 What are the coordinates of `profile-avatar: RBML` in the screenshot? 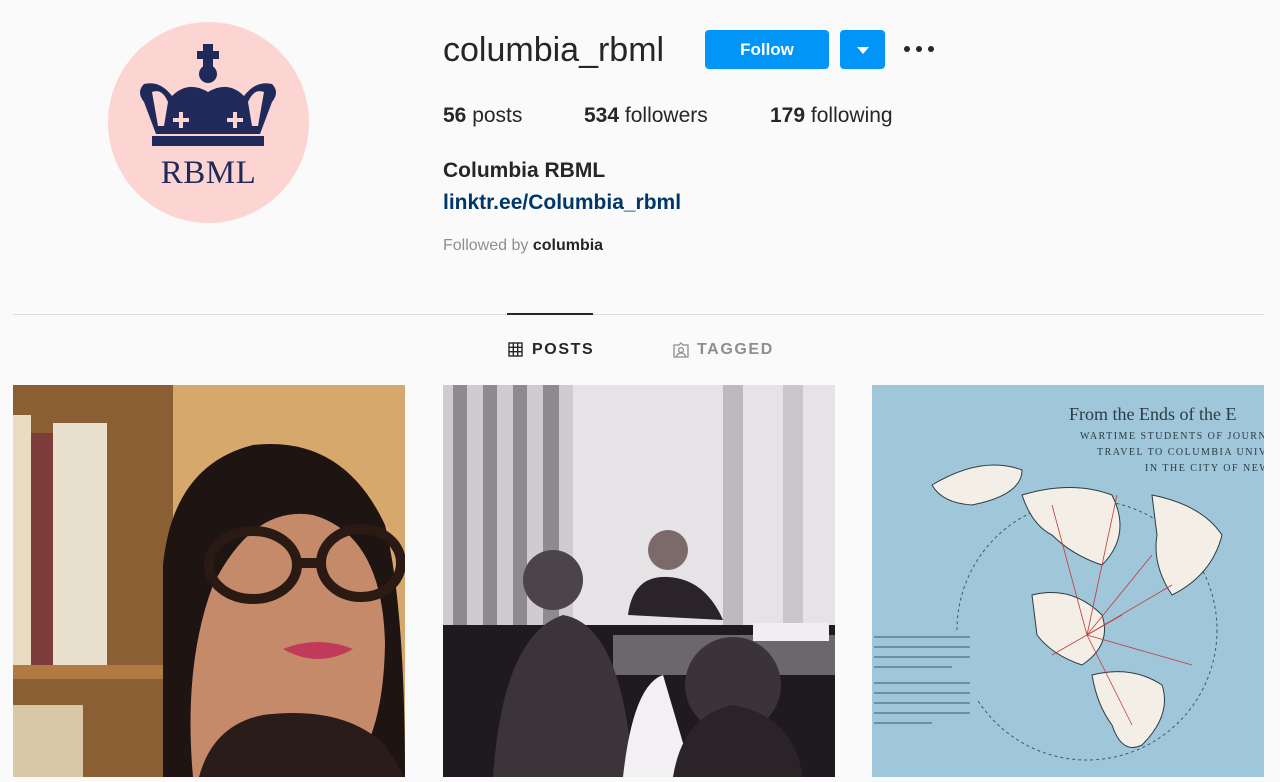 It's located at (208, 122).